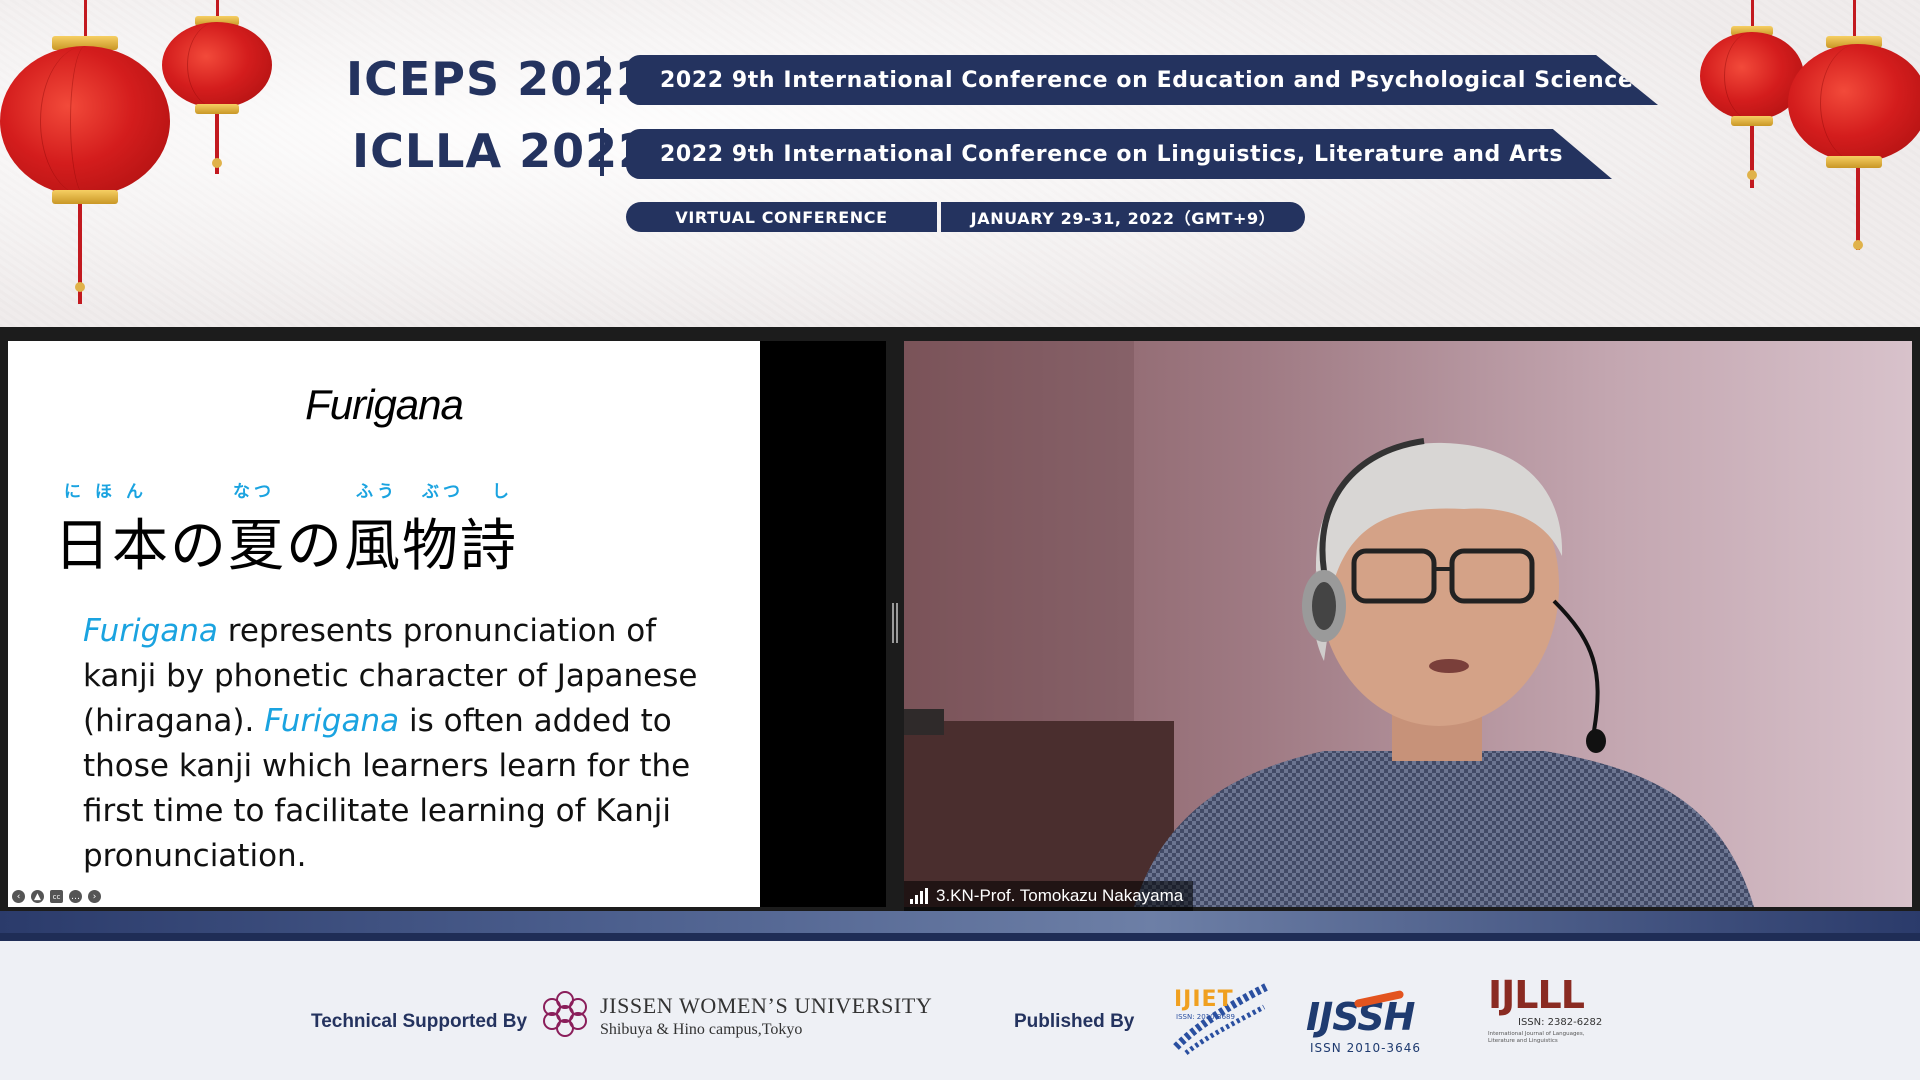  Describe the element at coordinates (823, 624) in the screenshot. I see `share-letterbox` at that location.